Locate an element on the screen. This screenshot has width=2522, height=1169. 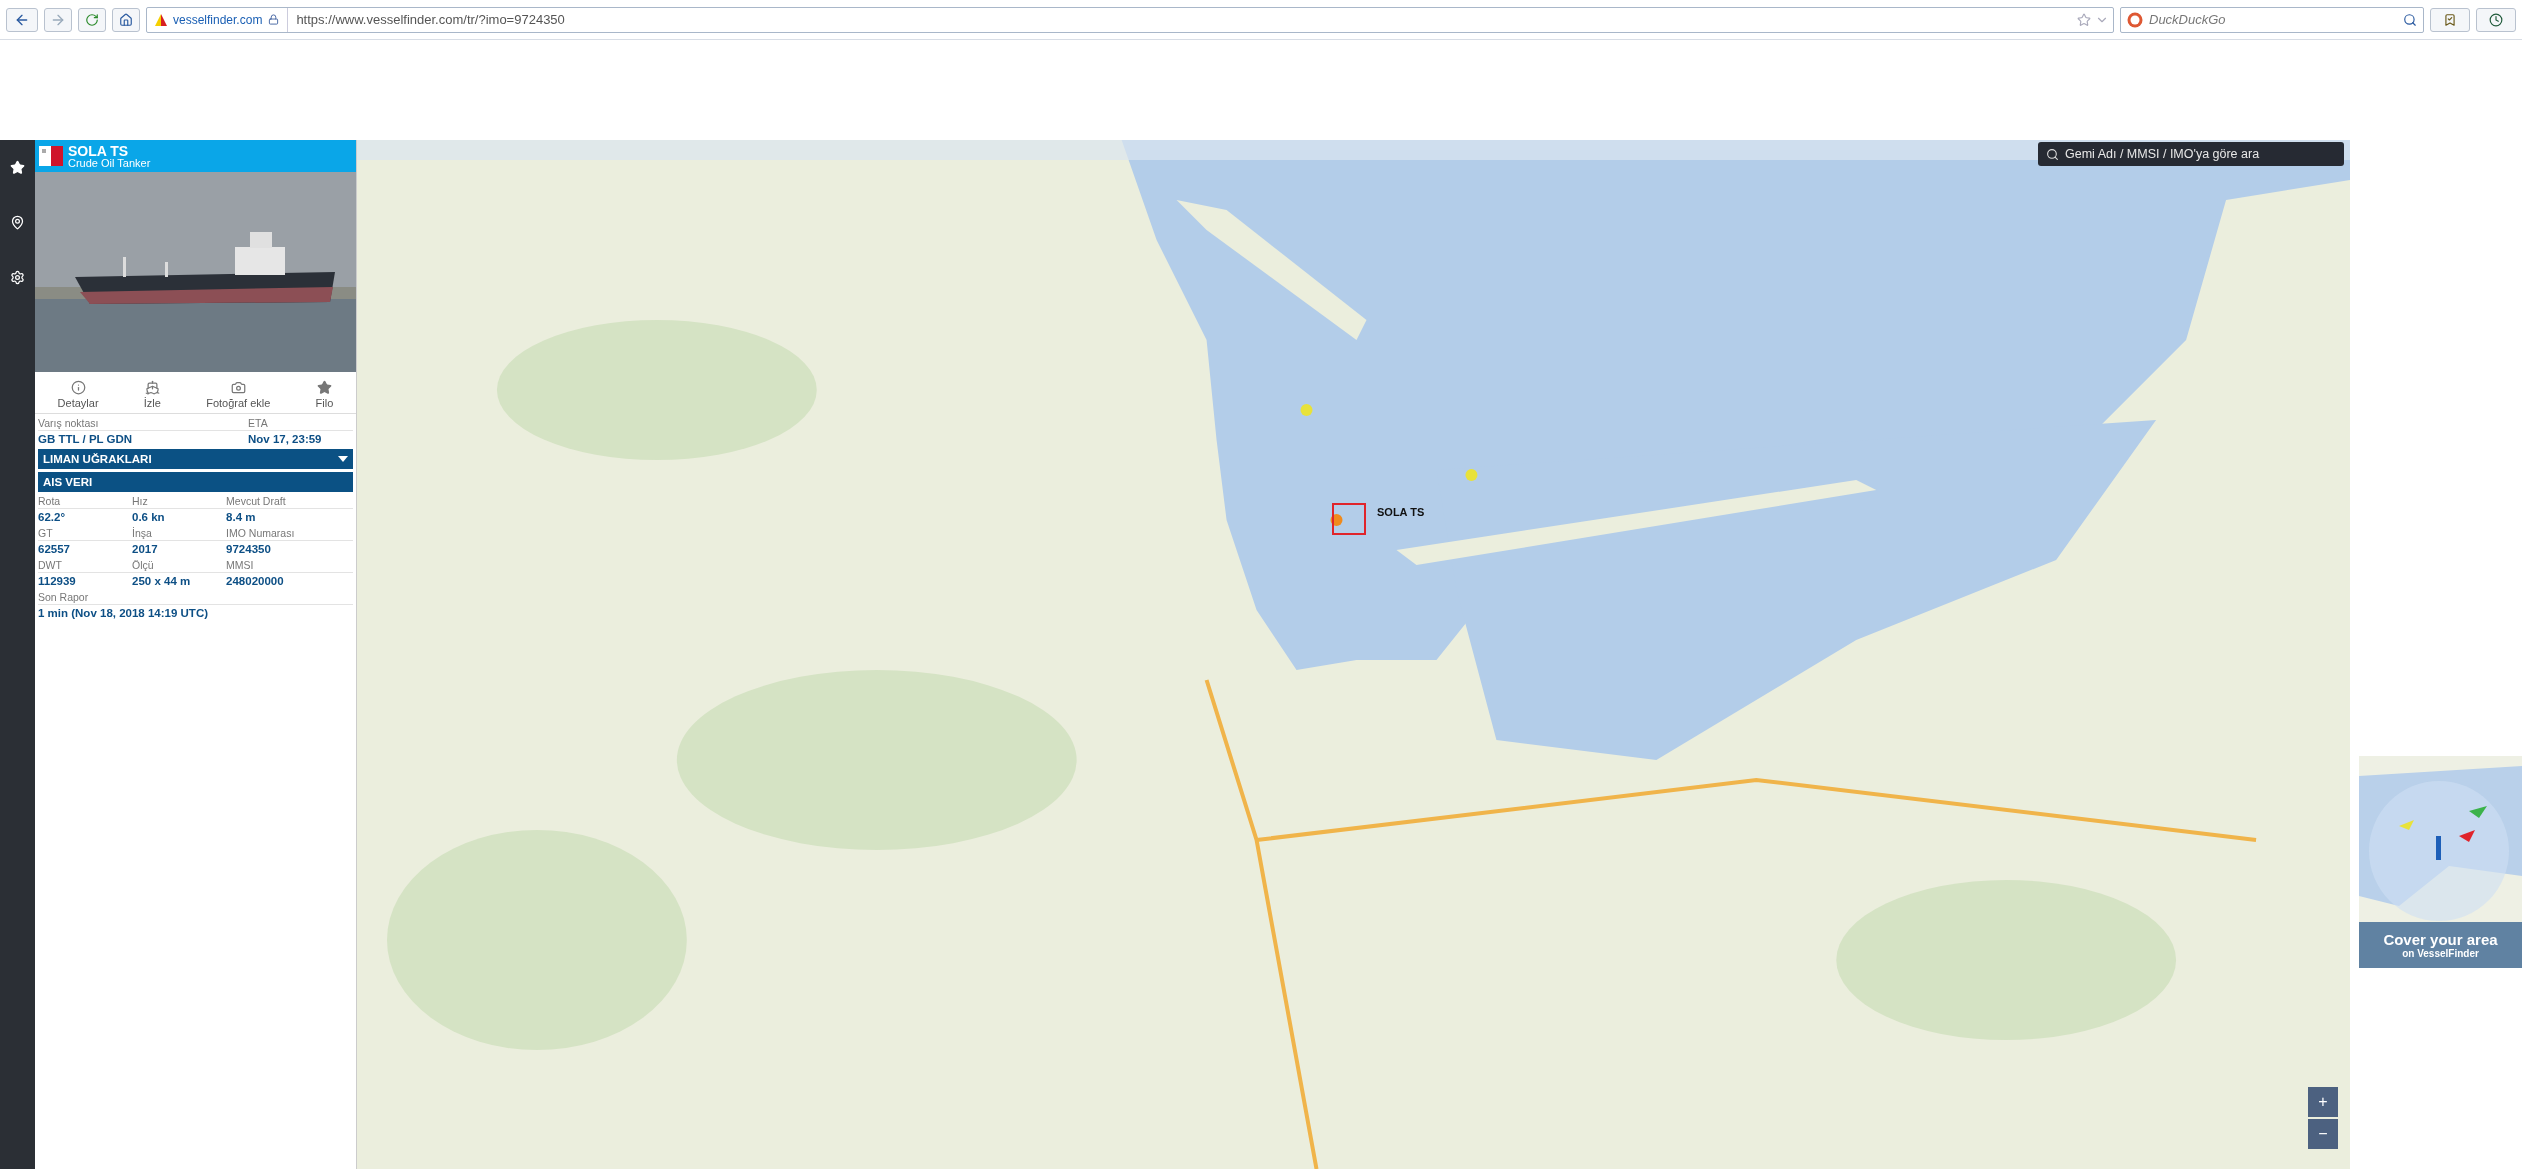
url-text: https://www.vesselfinder.com/tr/?imo=9724350 is located at coordinates (430, 19).